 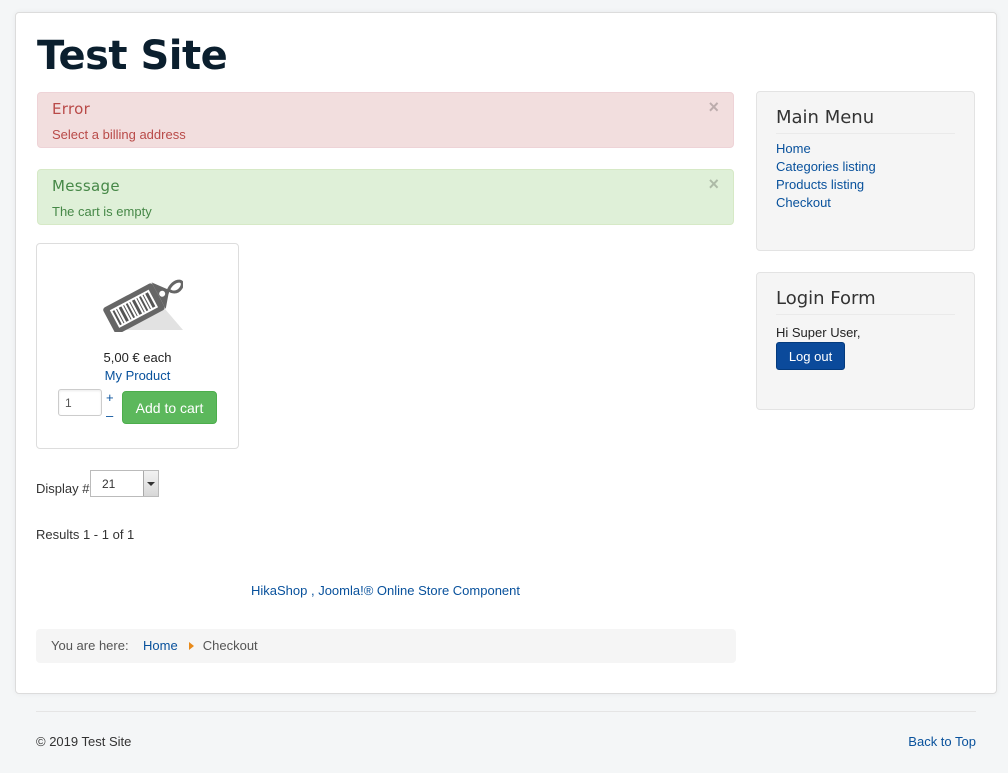 What do you see at coordinates (942, 741) in the screenshot?
I see `back-to-top-link: Back to Top` at bounding box center [942, 741].